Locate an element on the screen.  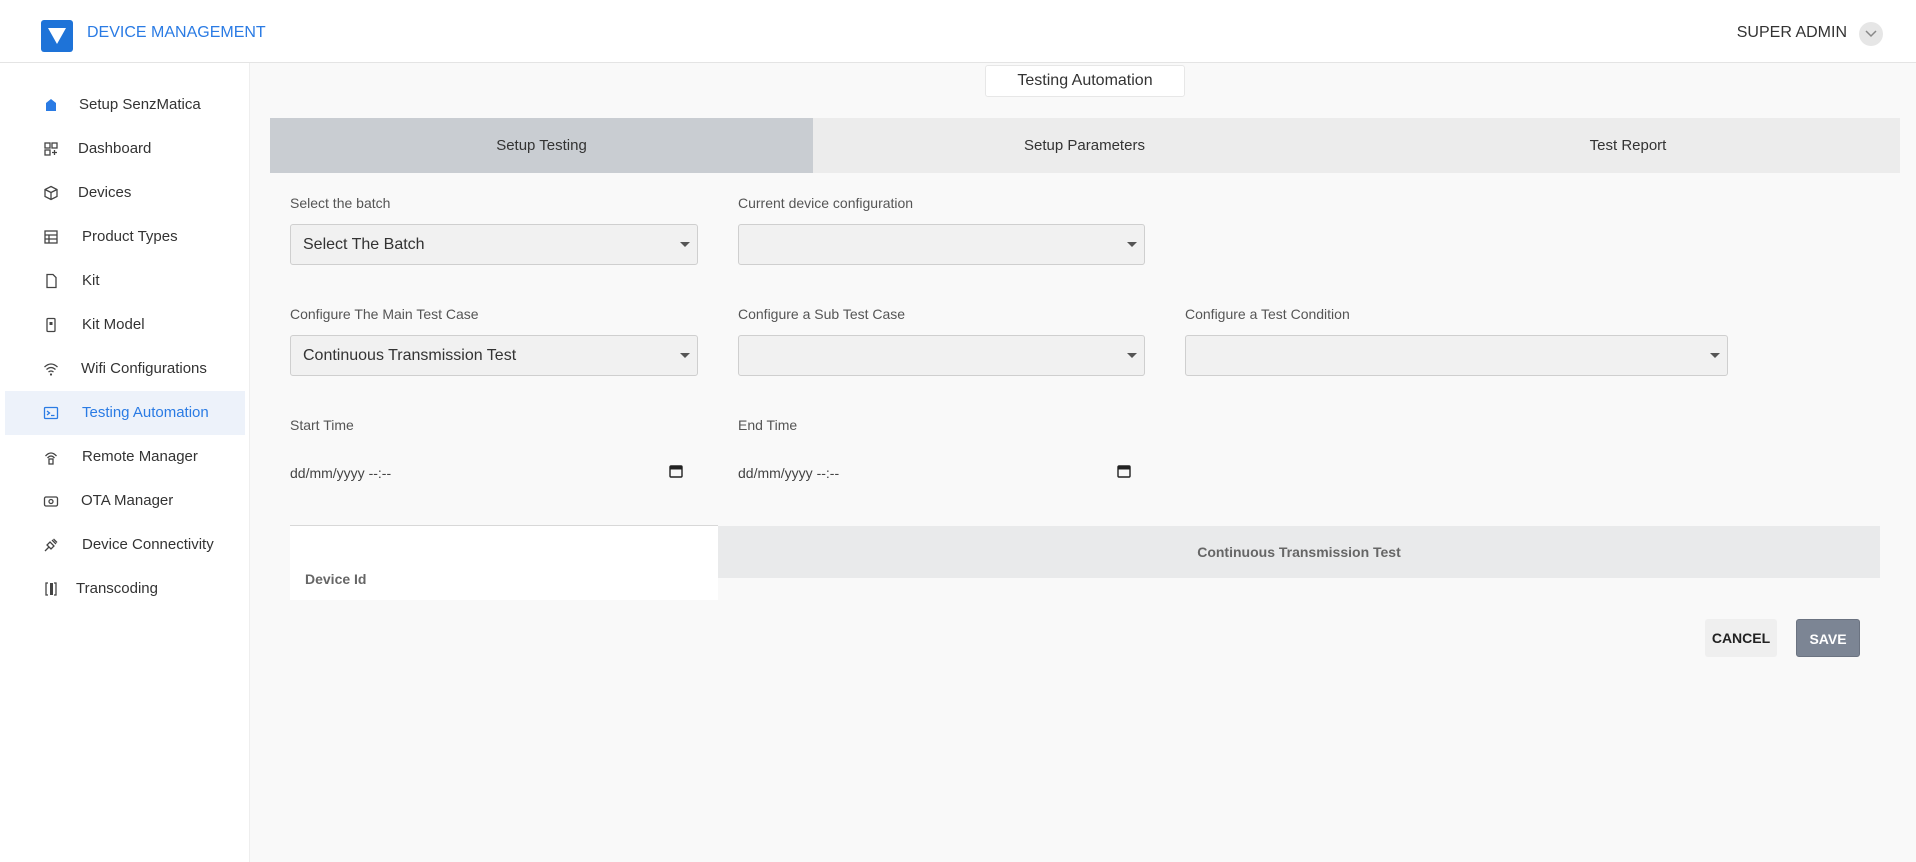
sub-test-case-label: Configure a Sub Test Case is located at coordinates (822, 314).